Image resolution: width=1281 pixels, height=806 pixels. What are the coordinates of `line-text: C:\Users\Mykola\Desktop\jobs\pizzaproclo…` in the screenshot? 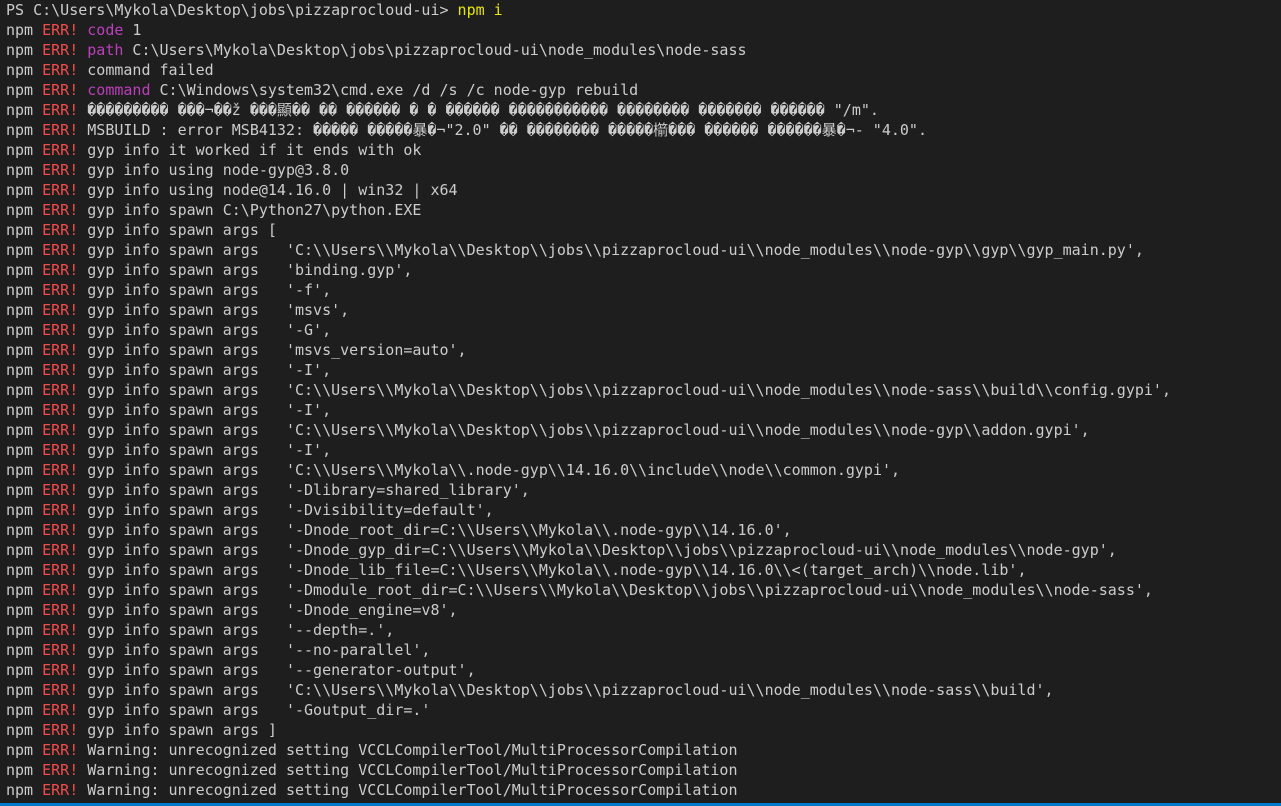 It's located at (435, 50).